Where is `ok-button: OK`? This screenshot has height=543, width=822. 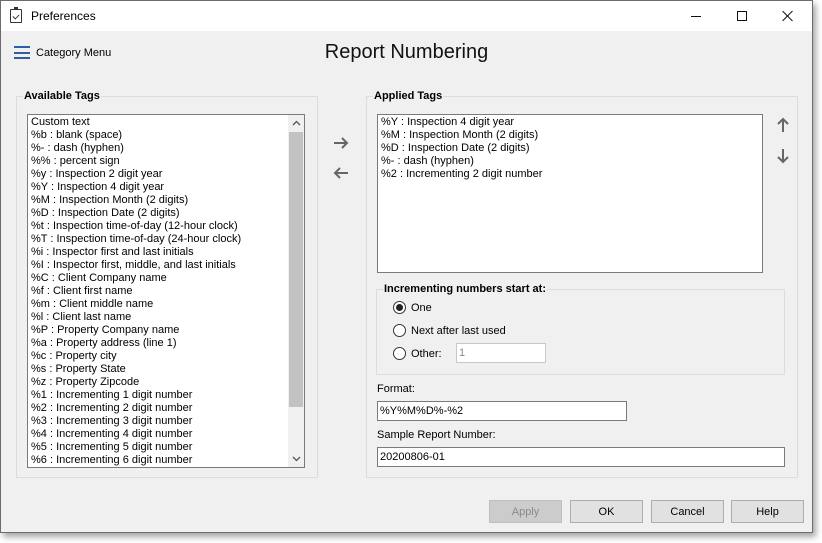 ok-button: OK is located at coordinates (606, 511).